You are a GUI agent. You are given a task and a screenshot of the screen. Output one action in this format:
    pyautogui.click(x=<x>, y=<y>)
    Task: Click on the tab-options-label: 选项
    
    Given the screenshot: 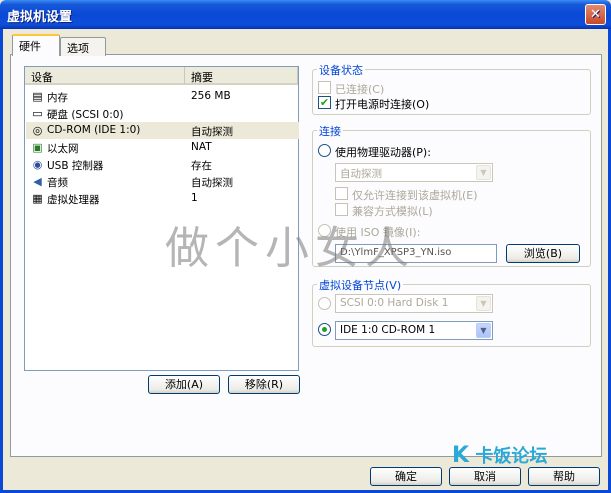 What is the action you would take?
    pyautogui.click(x=78, y=48)
    